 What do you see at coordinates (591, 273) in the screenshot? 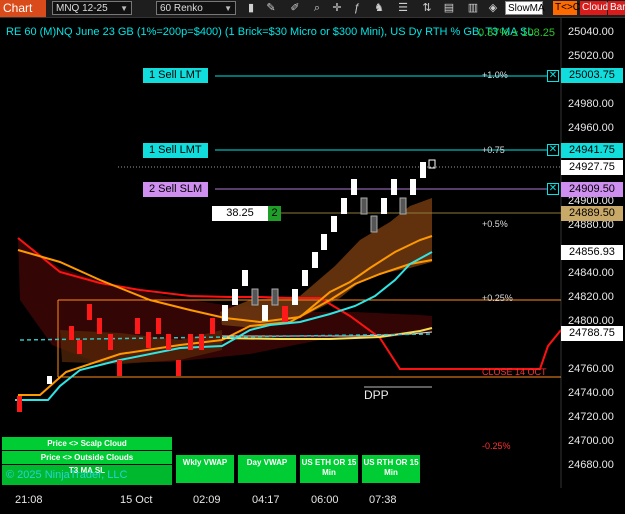
I see `price-axis-label: 24840.00` at bounding box center [591, 273].